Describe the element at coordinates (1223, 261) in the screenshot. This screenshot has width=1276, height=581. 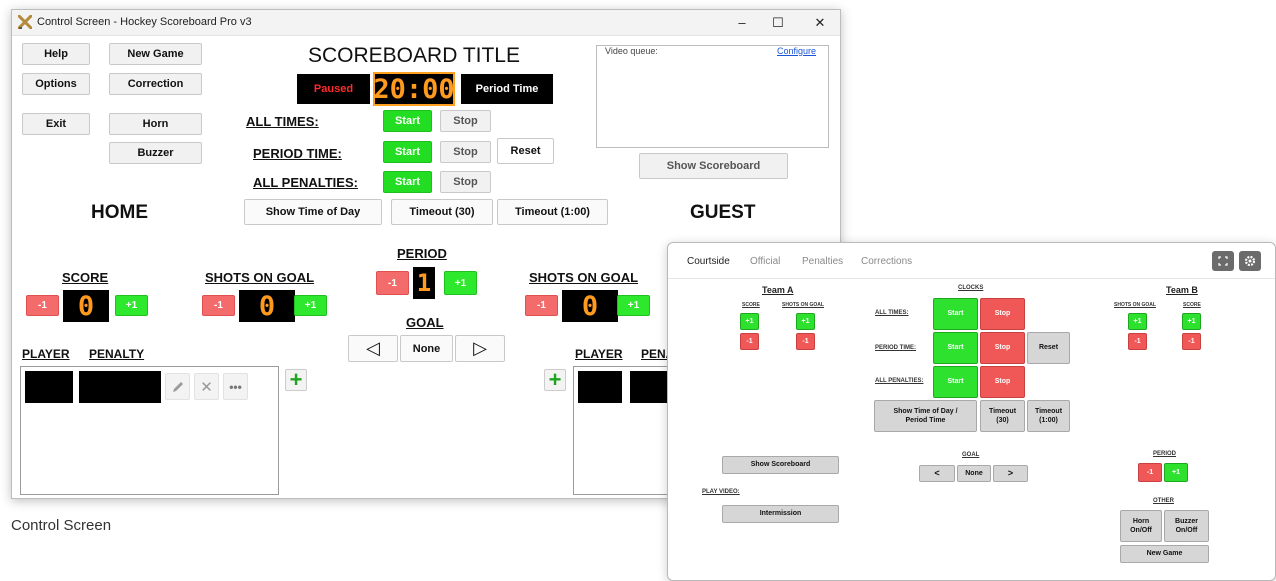
I see `fullscreen-icon` at that location.